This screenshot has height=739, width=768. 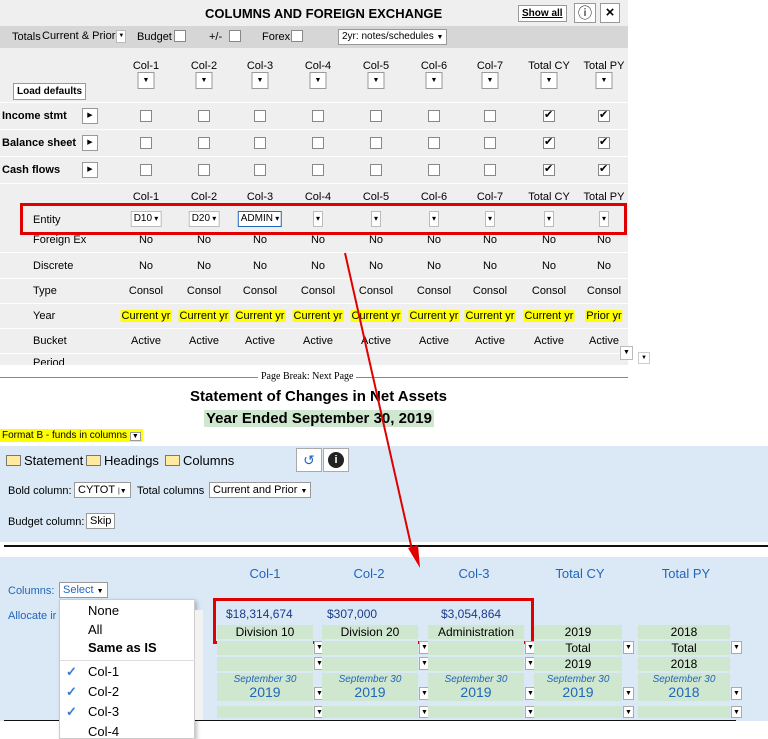 I want to click on column-name-cell: 2018, so click(x=684, y=632).